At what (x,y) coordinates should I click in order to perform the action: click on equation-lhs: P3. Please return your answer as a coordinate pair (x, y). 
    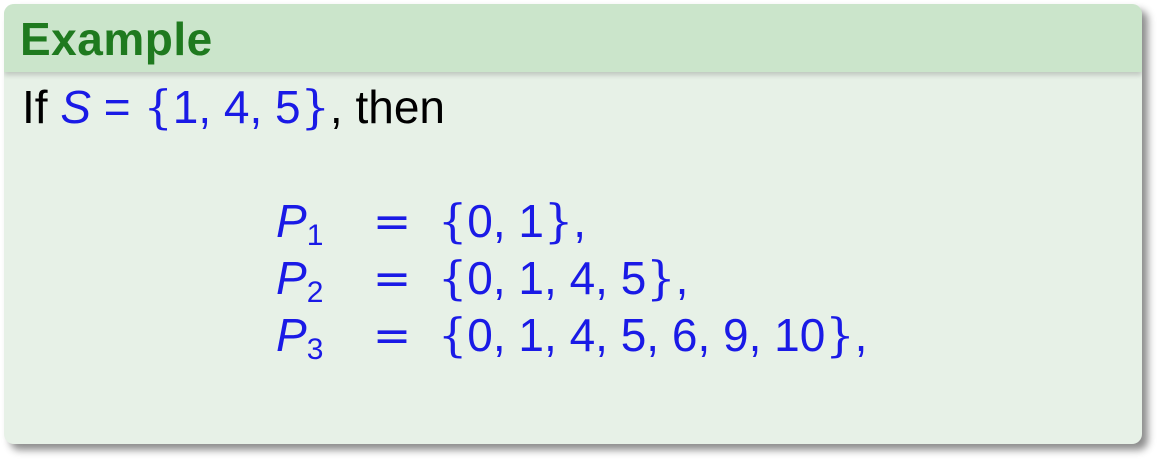
    Looking at the image, I should click on (311, 337).